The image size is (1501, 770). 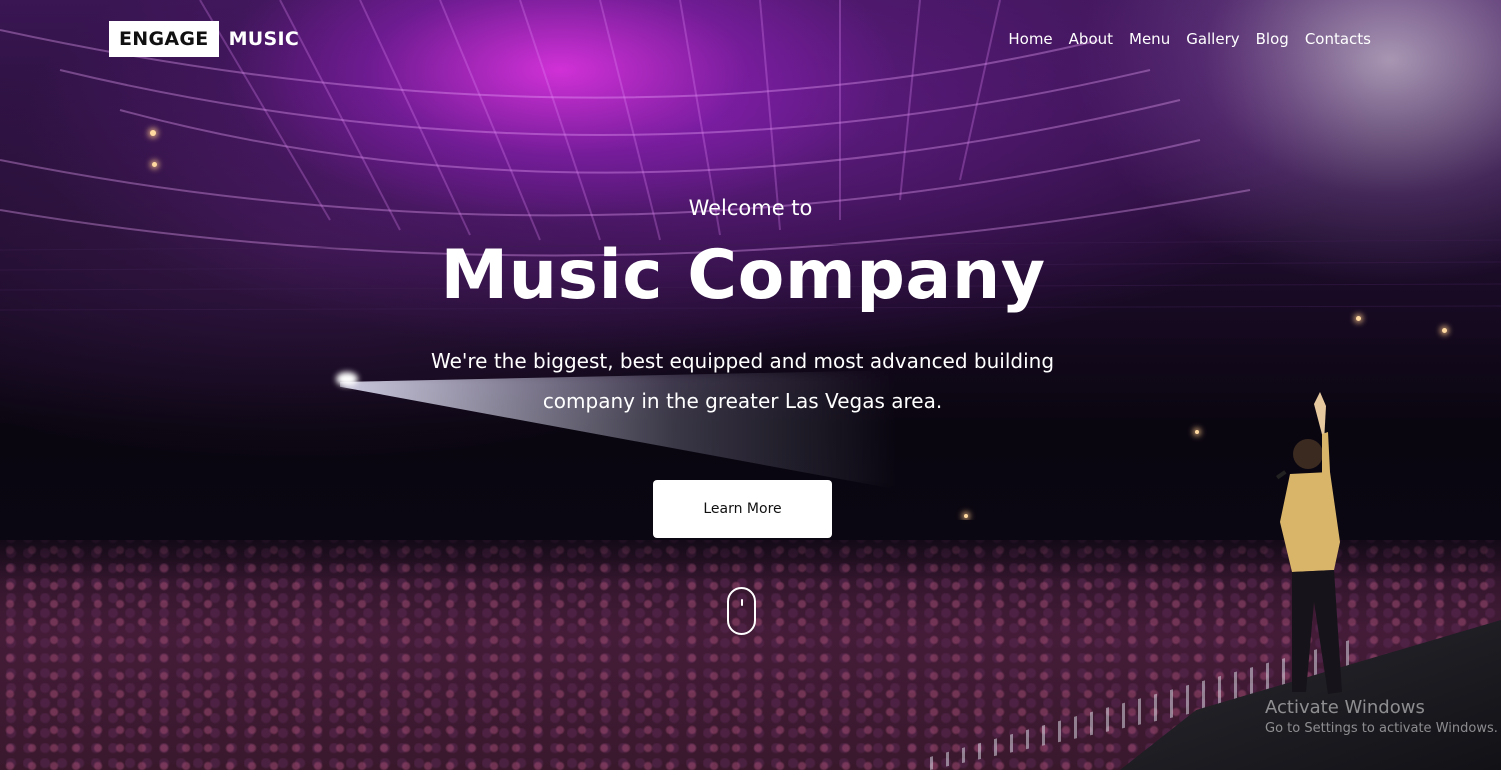 What do you see at coordinates (164, 39) in the screenshot?
I see `logo-box-text: ENGAGE` at bounding box center [164, 39].